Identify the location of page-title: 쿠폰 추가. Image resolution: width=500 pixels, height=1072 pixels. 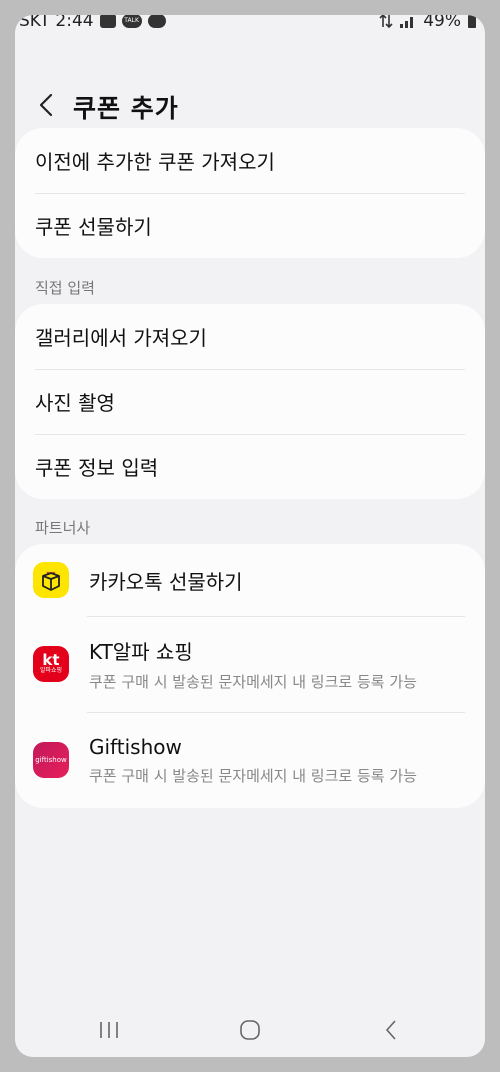
(126, 108).